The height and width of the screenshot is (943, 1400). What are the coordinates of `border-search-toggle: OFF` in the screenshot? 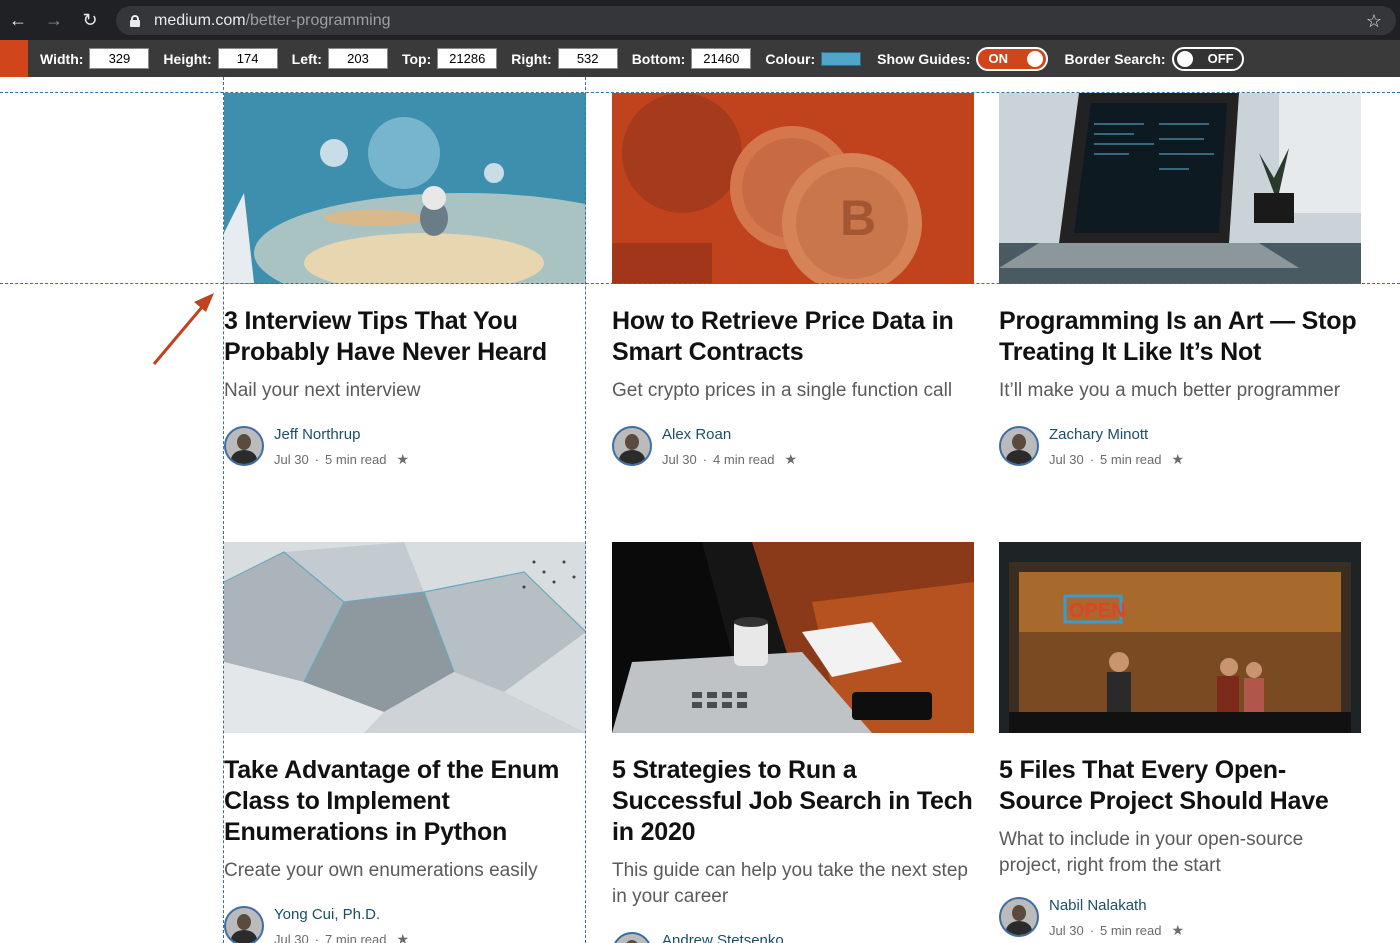 It's located at (1207, 58).